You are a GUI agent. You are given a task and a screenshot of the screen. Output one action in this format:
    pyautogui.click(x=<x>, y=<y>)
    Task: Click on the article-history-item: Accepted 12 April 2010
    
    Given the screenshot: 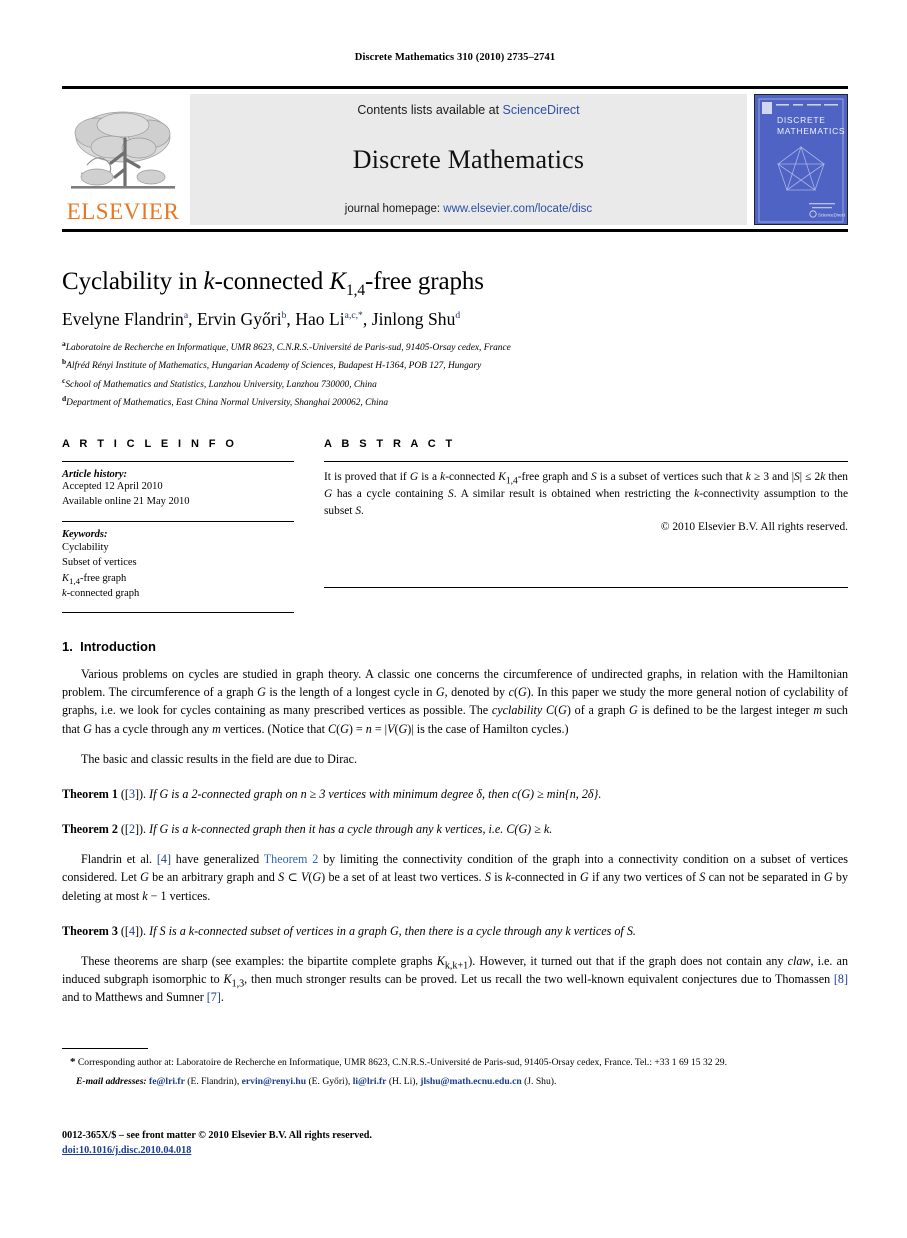 What is the action you would take?
    pyautogui.click(x=112, y=487)
    